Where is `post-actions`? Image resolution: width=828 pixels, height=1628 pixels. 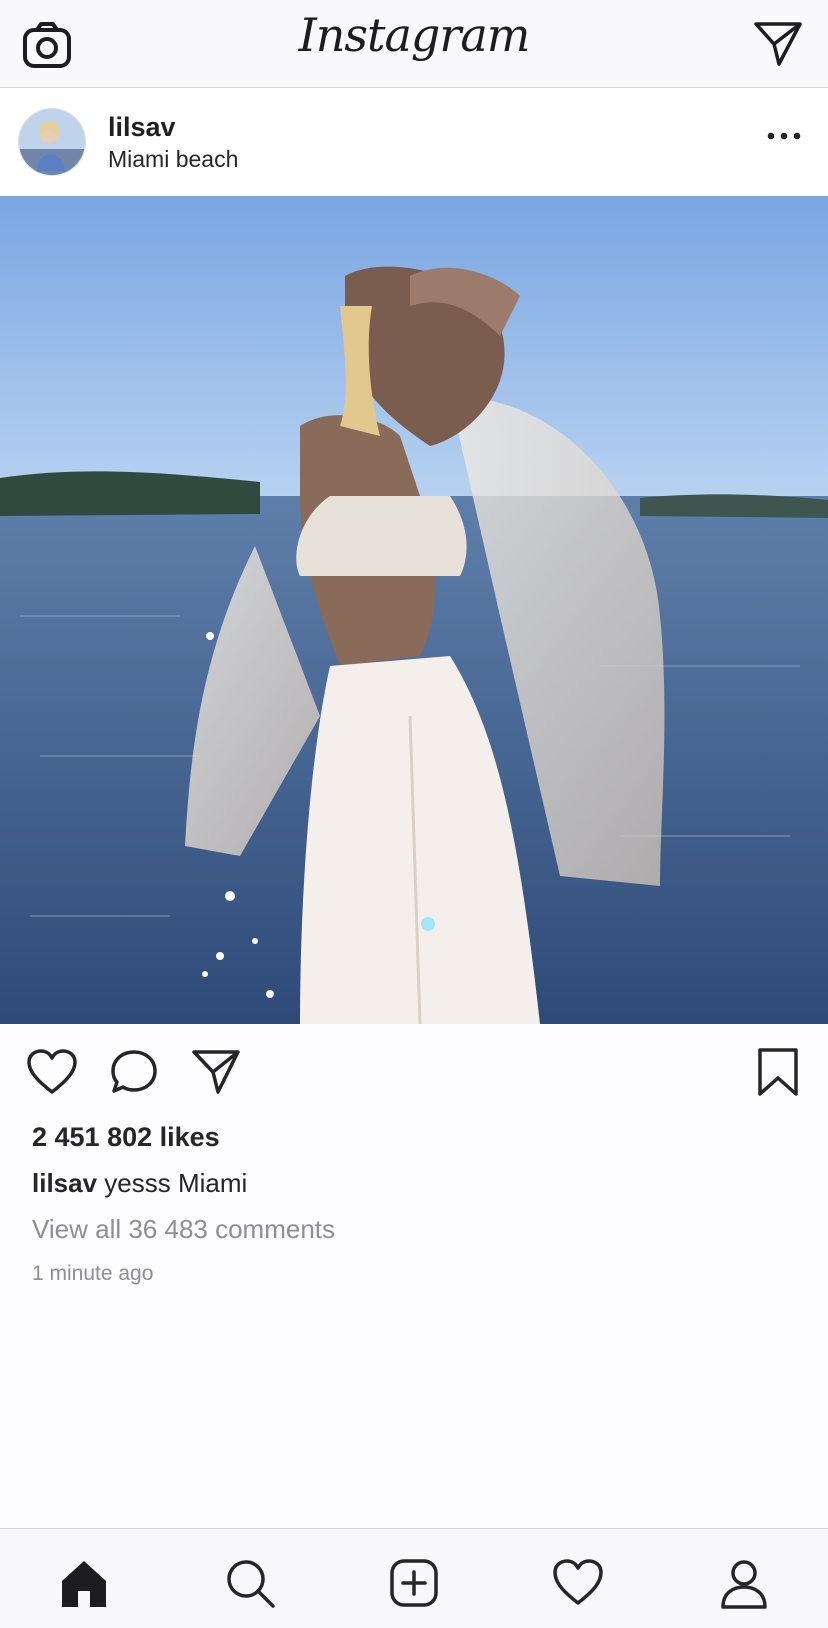
post-actions is located at coordinates (414, 1069).